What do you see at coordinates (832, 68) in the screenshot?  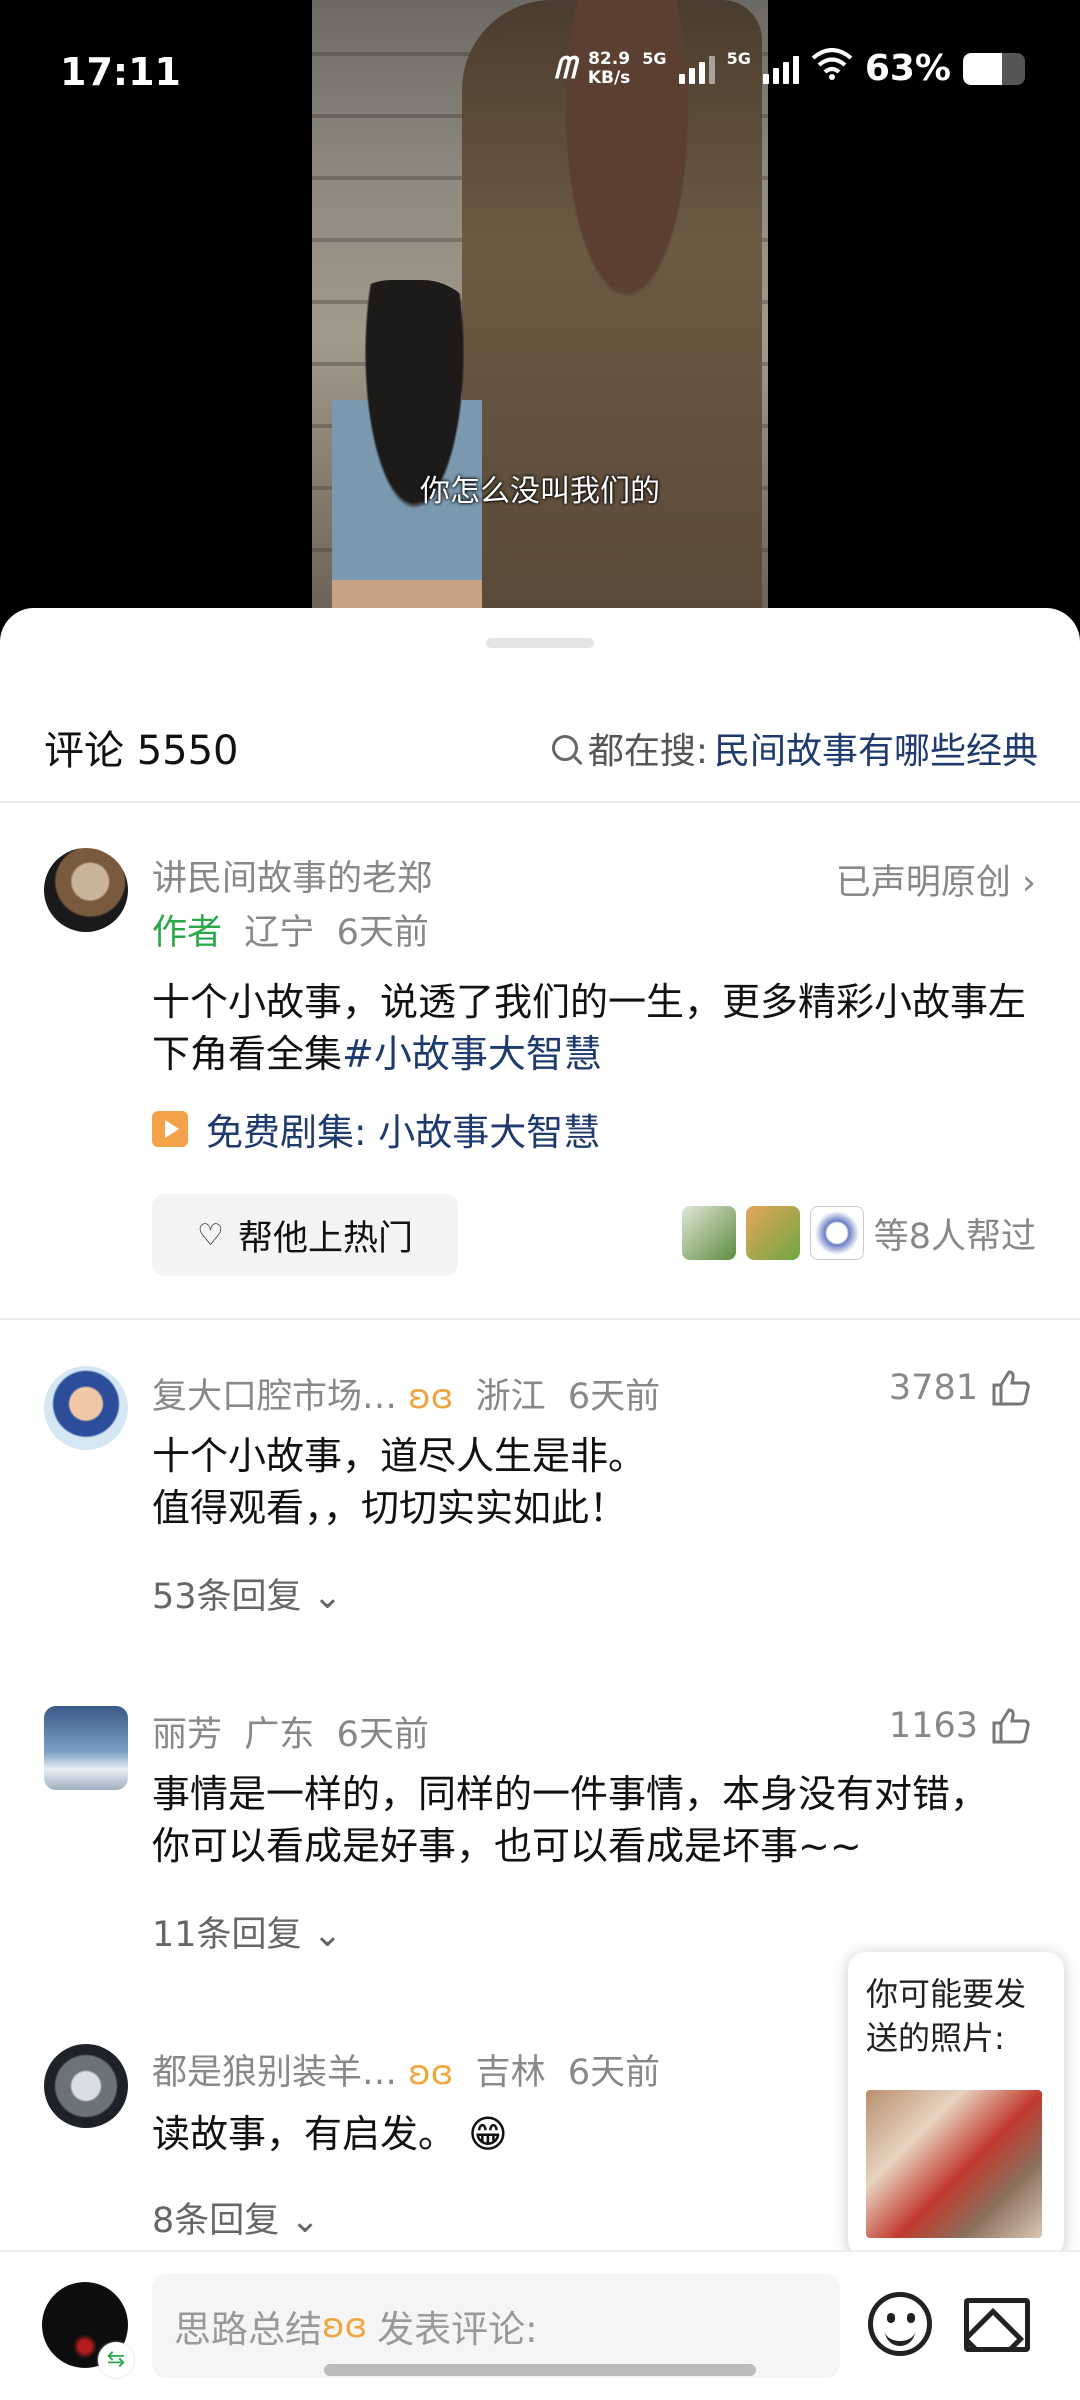 I see `wifi-icon` at bounding box center [832, 68].